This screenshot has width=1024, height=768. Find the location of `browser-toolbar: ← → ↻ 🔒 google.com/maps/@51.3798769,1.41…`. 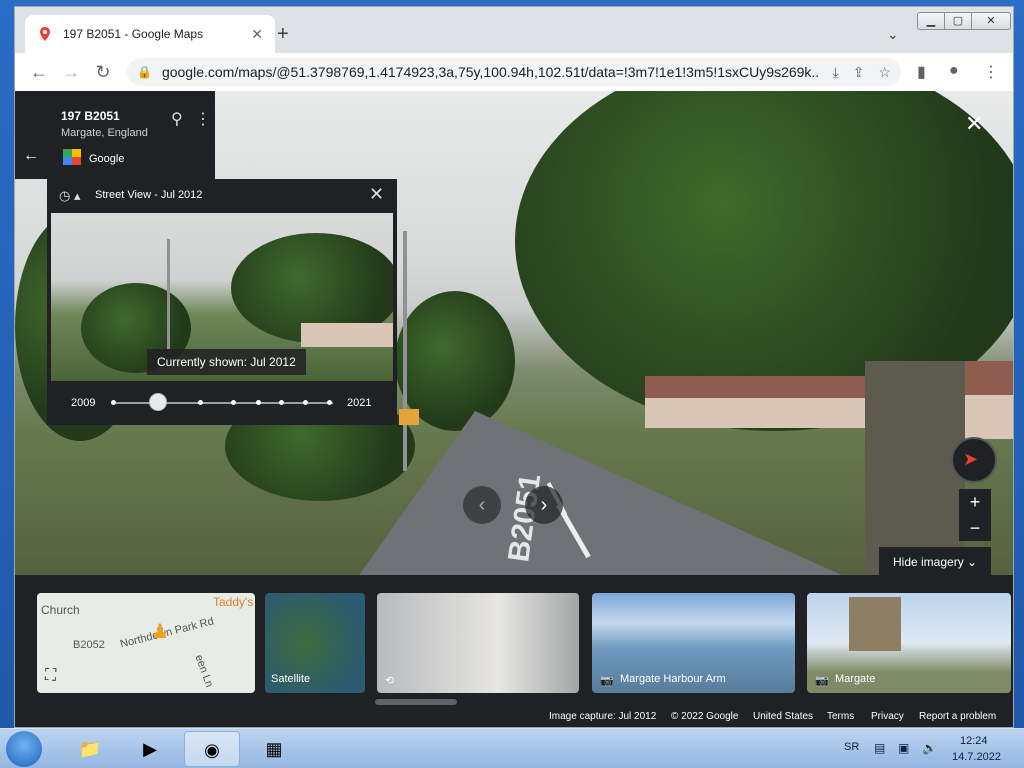

browser-toolbar: ← → ↻ 🔒 google.com/maps/@51.3798769,1.41… is located at coordinates (514, 72).